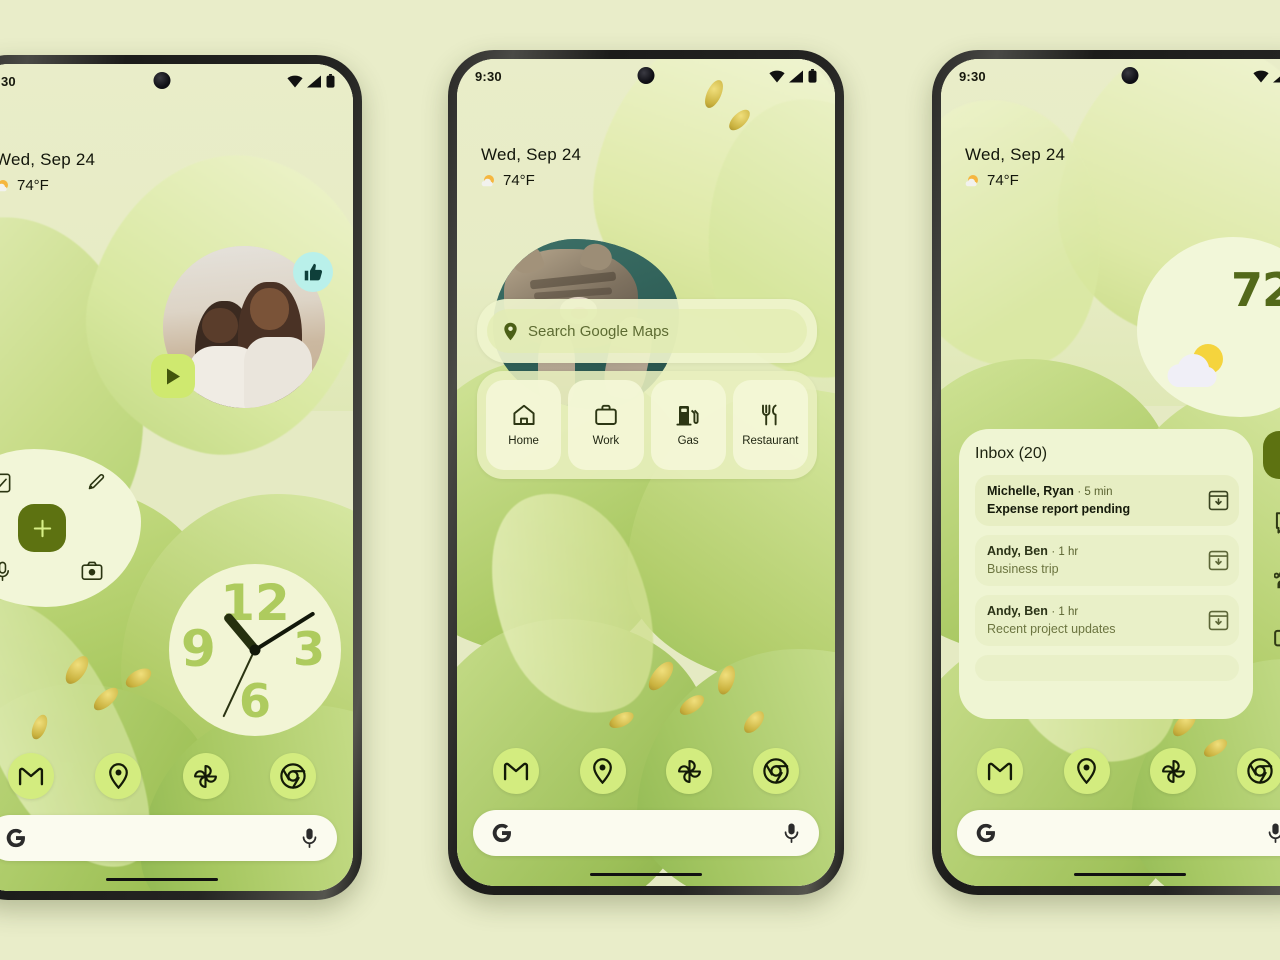 Image resolution: width=1280 pixels, height=960 pixels. I want to click on reaction-thumbs-up-button, so click(313, 272).